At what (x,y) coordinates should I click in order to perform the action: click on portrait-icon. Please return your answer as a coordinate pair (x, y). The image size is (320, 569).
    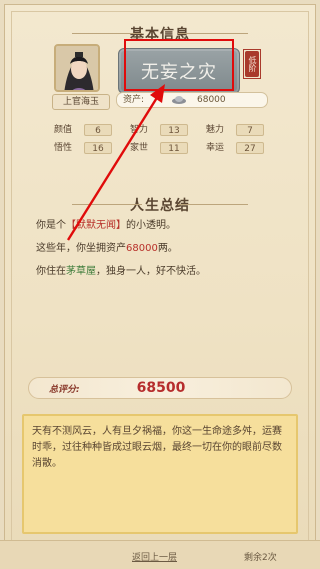
    Looking at the image, I should click on (77, 68).